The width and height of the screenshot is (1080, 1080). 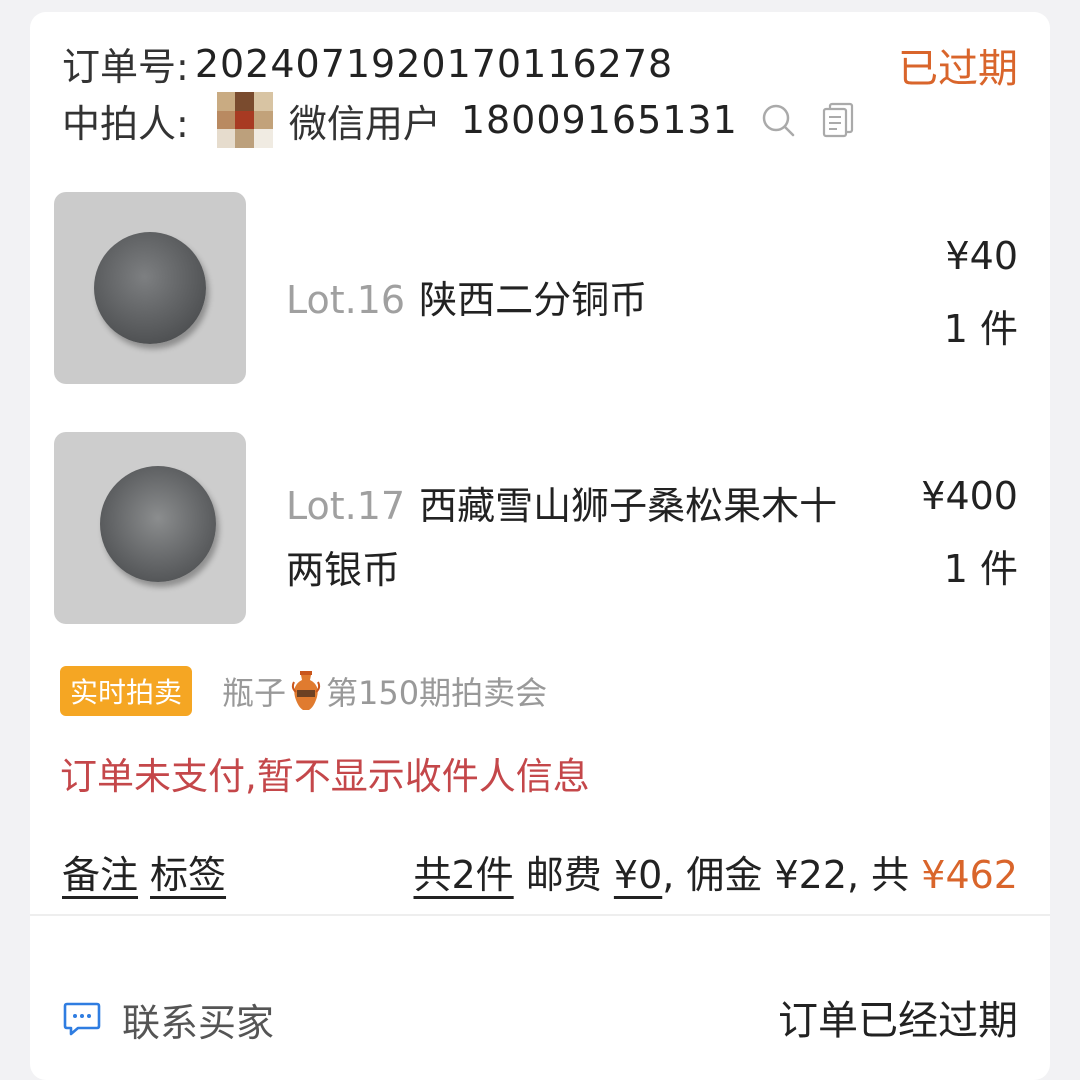 I want to click on order-summary: 共2件 邮费 ¥0, 佣金 ¥22, 共 ¥462, so click(x=716, y=871).